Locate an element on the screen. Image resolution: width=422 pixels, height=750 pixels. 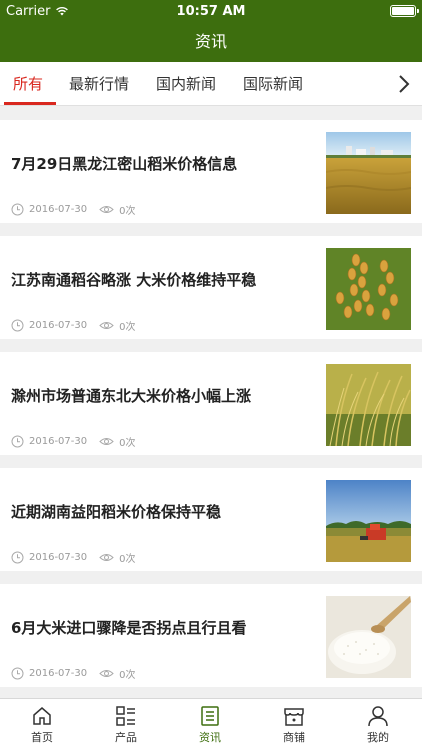
article-title: 6月大米进口骤降是否拐点且行且看 is located at coordinates (129, 628).